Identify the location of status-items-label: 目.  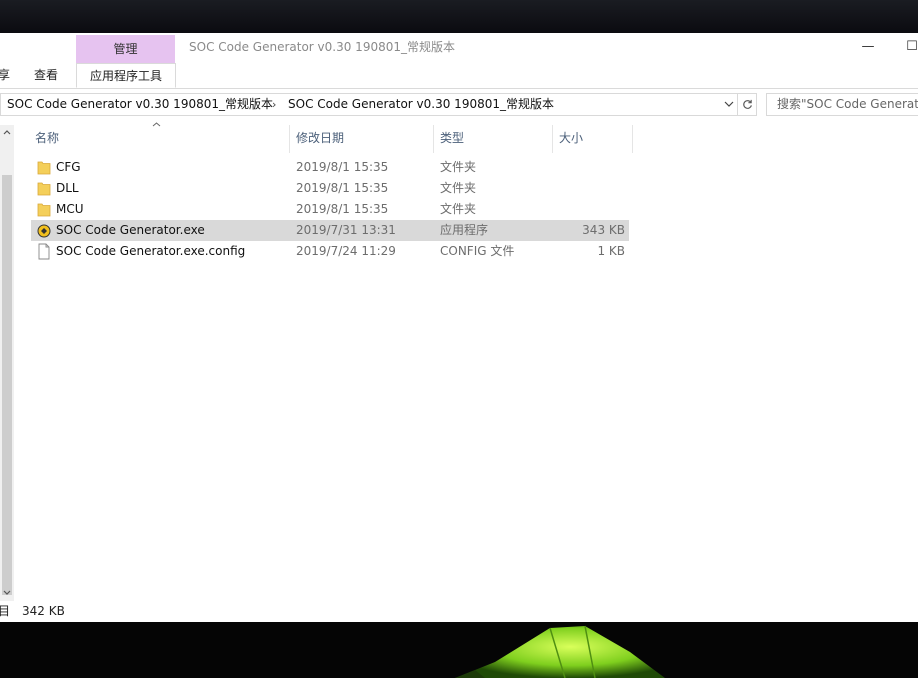
(5, 611).